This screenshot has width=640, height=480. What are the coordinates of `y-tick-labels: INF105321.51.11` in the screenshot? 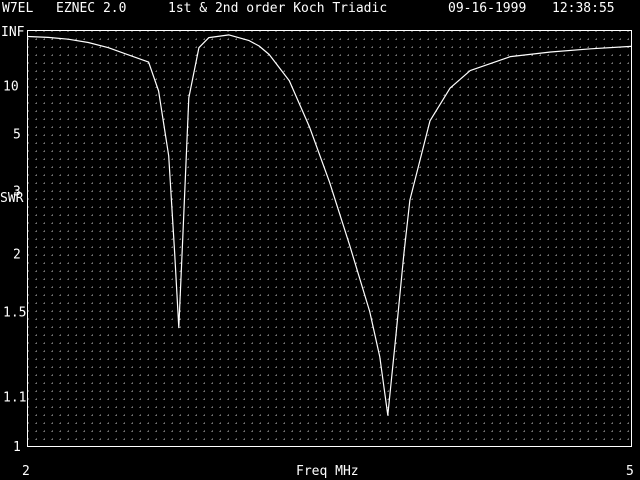 It's located at (13, 240).